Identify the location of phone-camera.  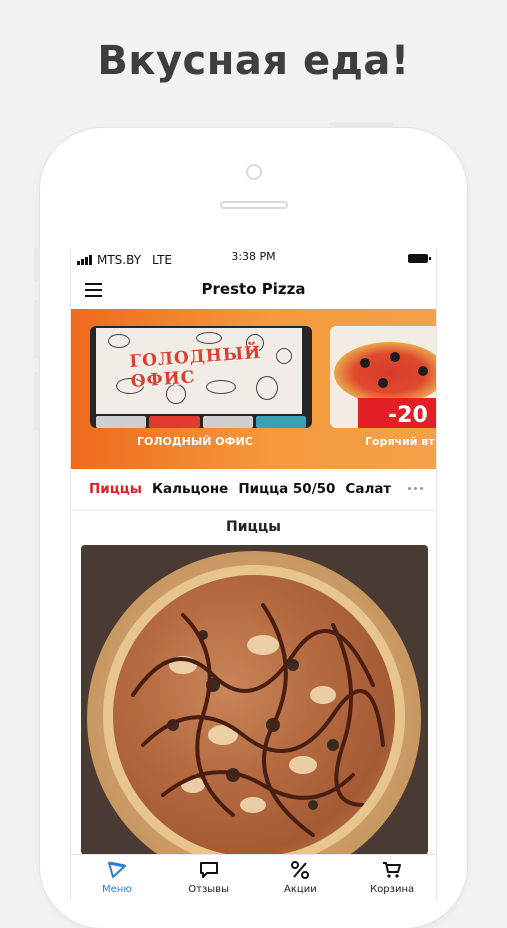
(254, 172).